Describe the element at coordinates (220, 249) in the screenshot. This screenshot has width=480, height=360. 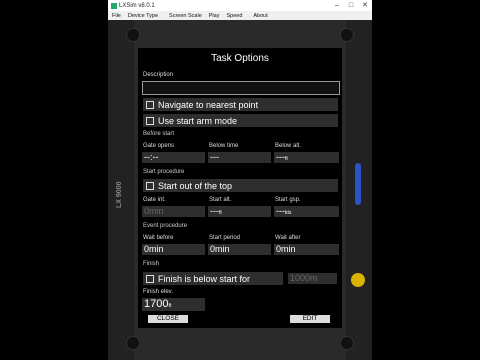
I see `start-period-value: 0min` at that location.